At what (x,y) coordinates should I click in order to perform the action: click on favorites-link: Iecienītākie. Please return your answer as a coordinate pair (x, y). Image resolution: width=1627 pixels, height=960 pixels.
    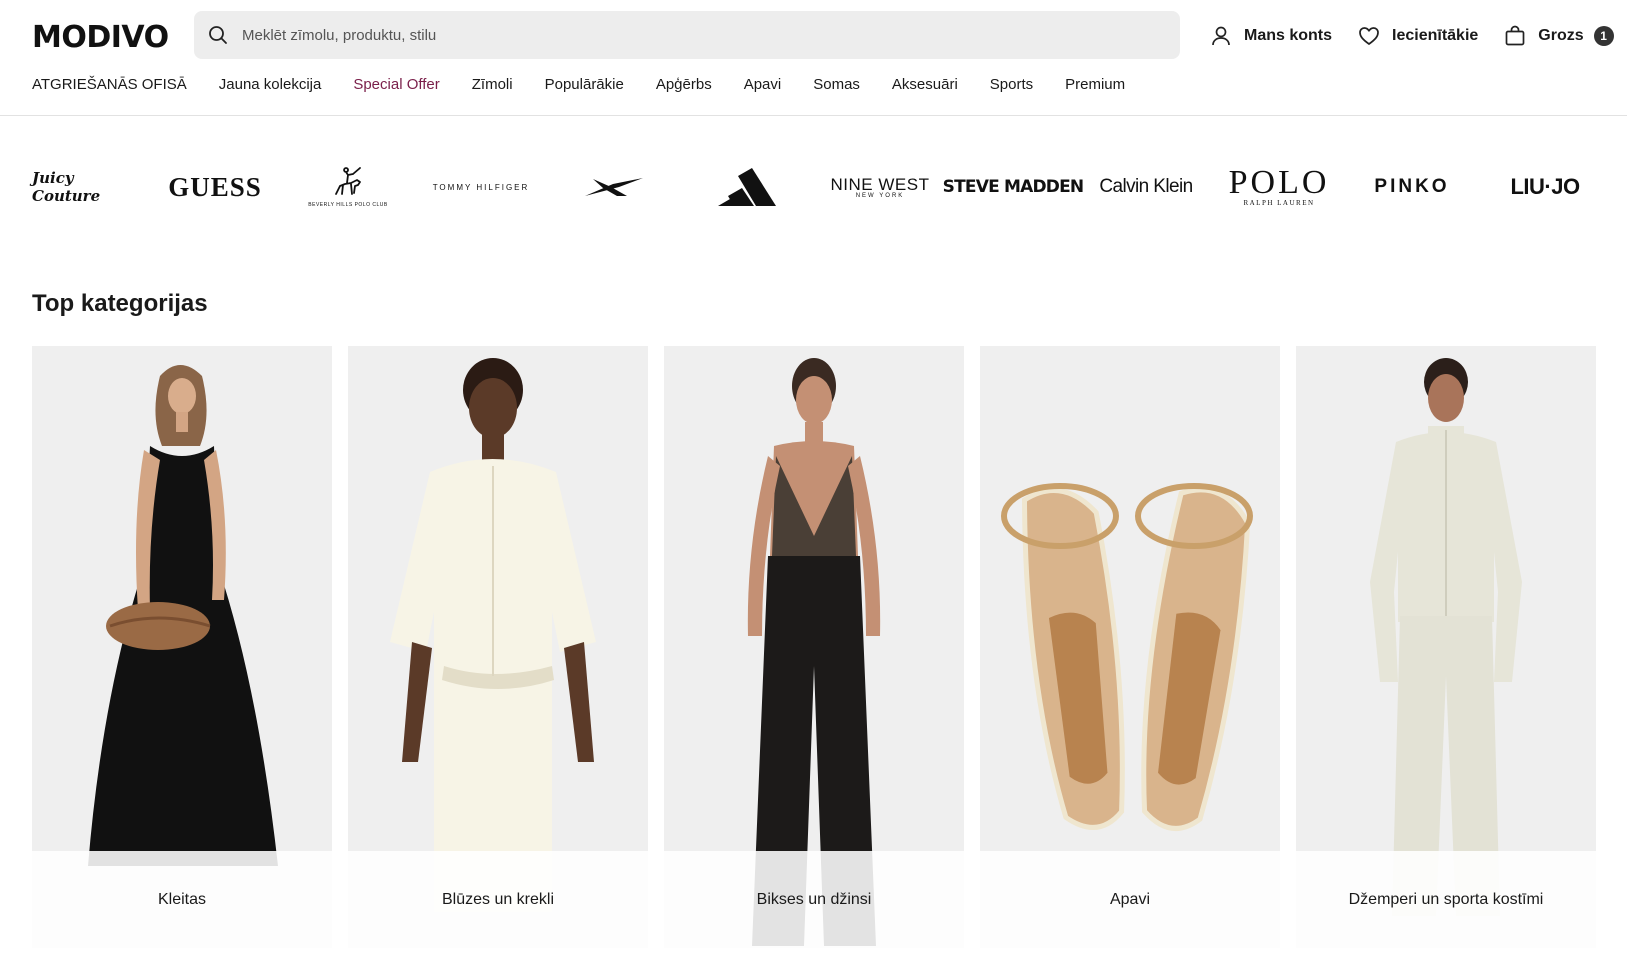
    Looking at the image, I should click on (1418, 36).